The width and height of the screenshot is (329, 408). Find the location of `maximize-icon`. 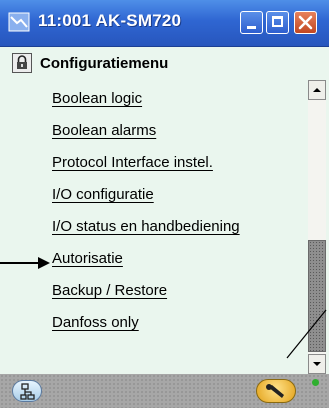

maximize-icon is located at coordinates (277, 21).